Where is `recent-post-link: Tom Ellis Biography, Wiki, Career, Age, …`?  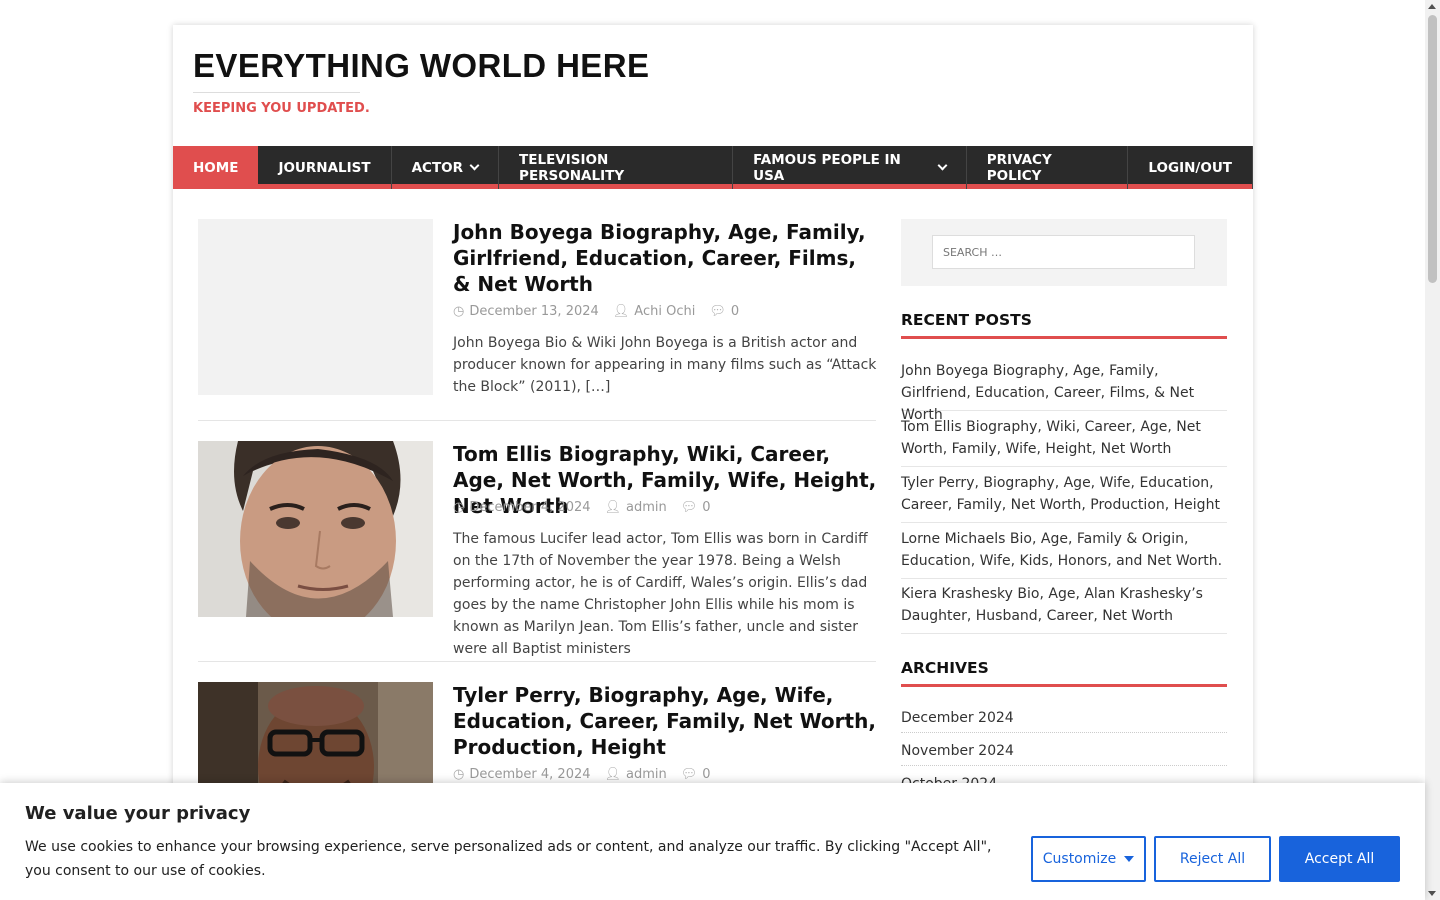 recent-post-link: Tom Ellis Biography, Wiki, Career, Age, … is located at coordinates (1064, 441).